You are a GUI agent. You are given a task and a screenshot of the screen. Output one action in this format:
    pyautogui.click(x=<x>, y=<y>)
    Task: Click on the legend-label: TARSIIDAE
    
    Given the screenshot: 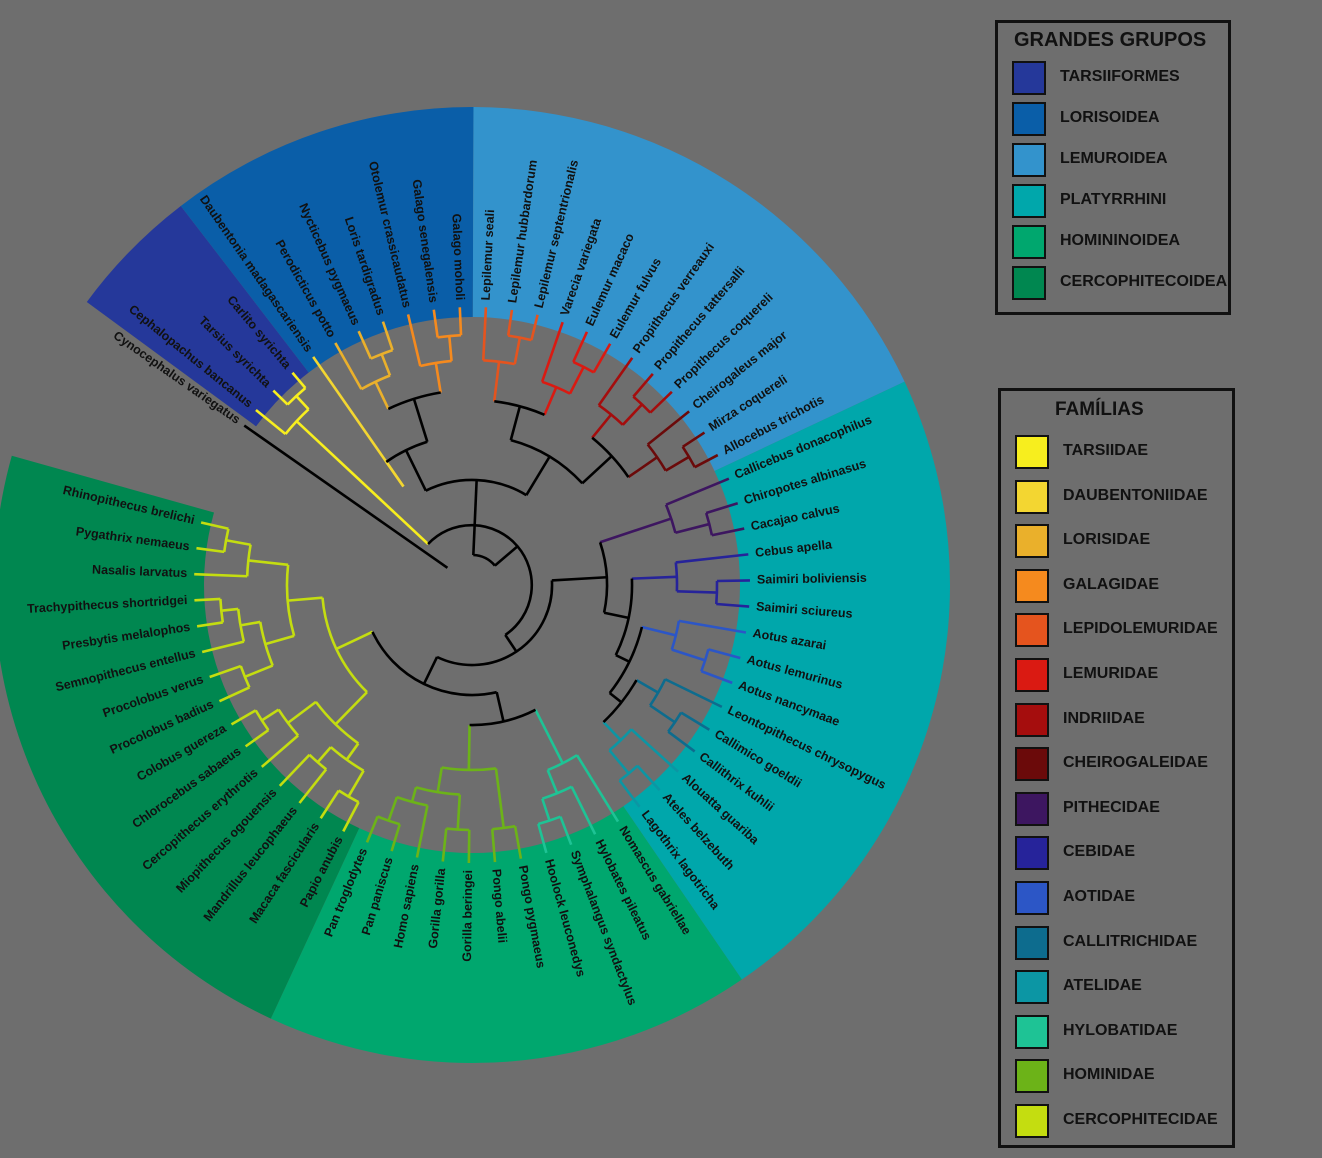 What is the action you would take?
    pyautogui.click(x=1106, y=450)
    